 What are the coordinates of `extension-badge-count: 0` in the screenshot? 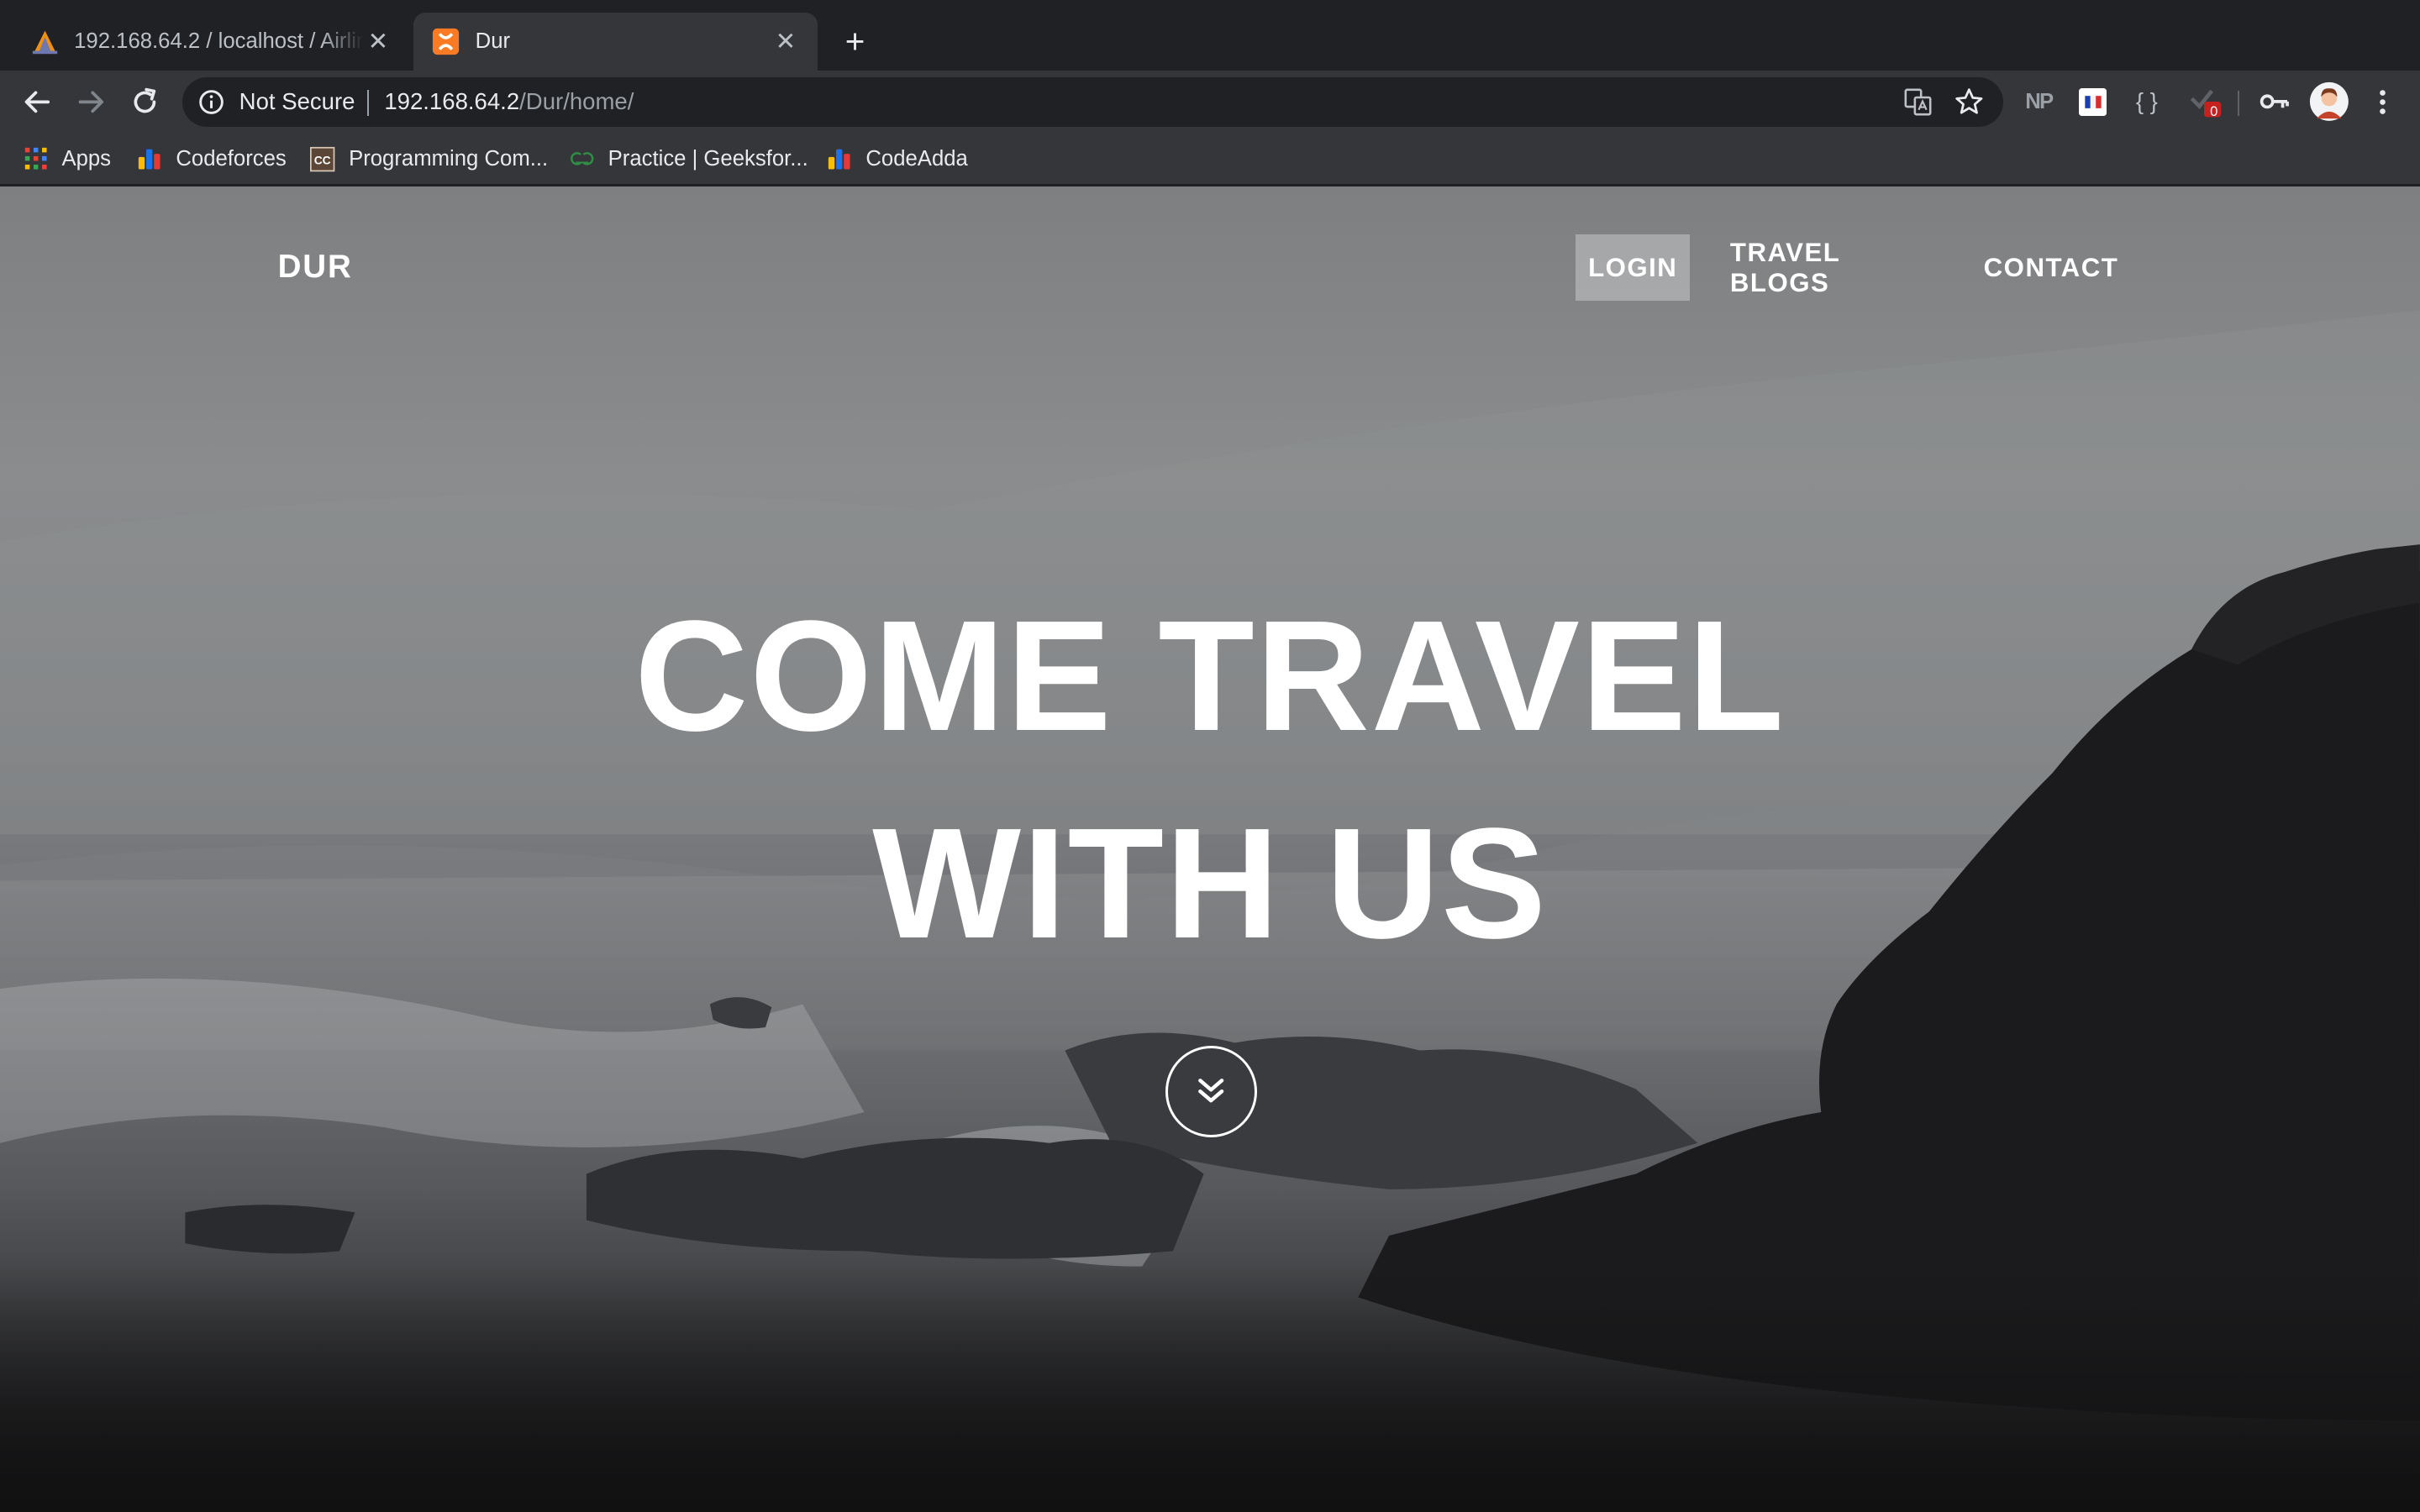 It's located at (2214, 111).